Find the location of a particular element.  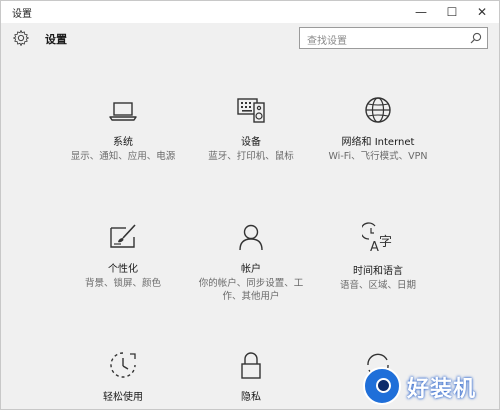

tile-time-language: A 字 时间和语言 语音、区域、日期 is located at coordinates (378, 257).